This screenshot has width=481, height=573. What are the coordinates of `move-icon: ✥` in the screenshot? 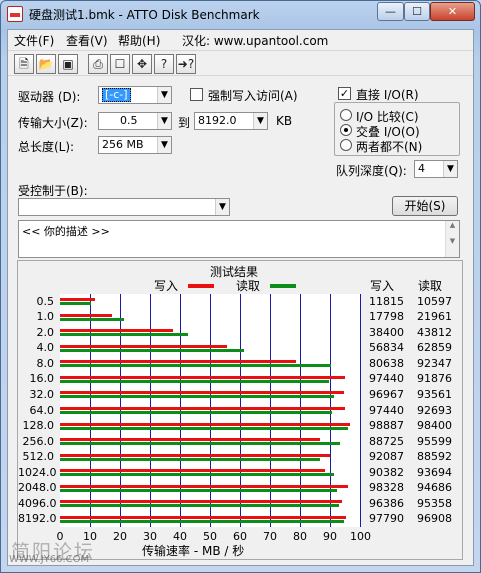 It's located at (142, 64).